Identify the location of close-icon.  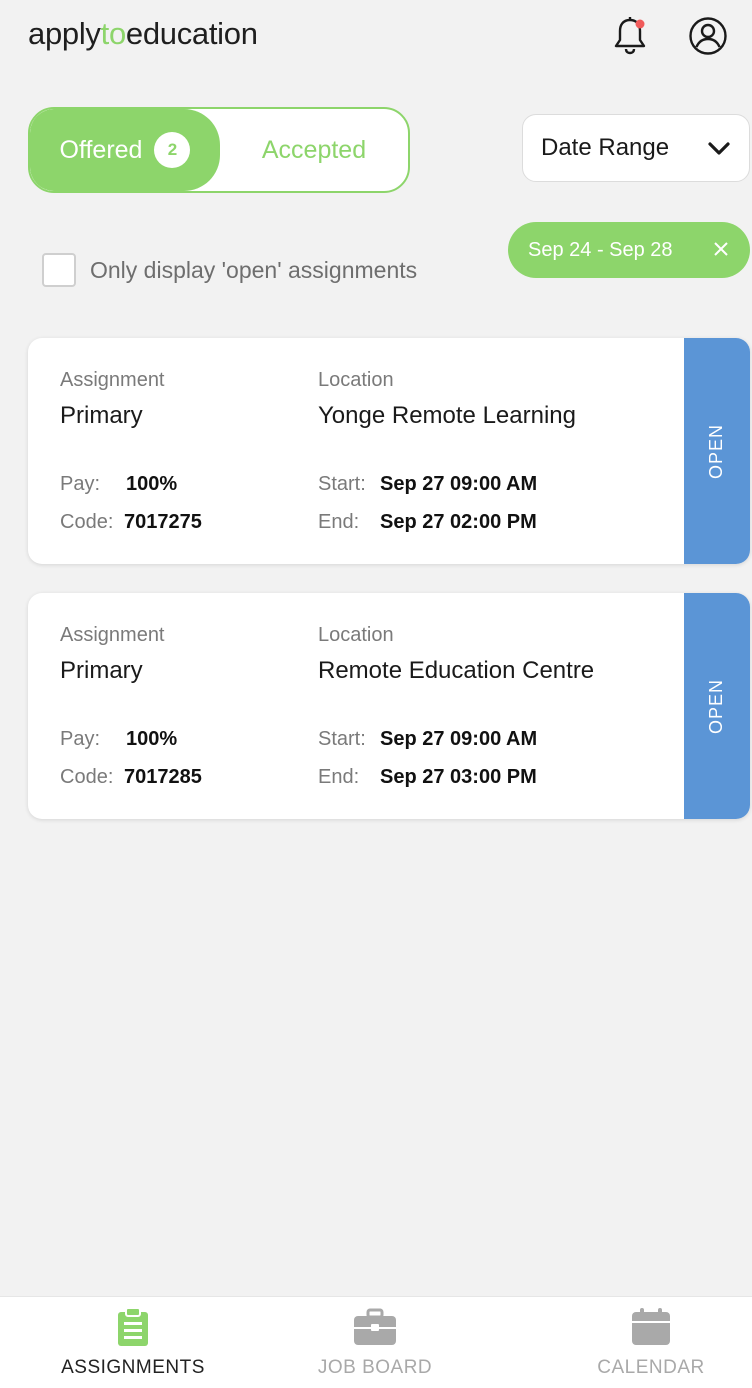
(721, 249).